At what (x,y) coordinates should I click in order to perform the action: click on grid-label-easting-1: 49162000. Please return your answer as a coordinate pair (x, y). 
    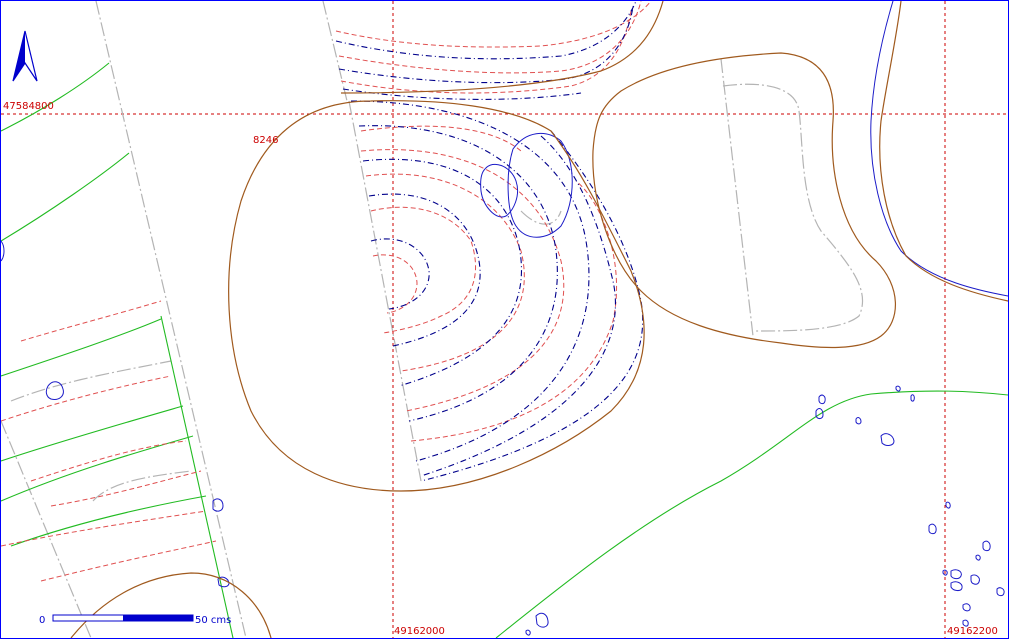
    Looking at the image, I should click on (419, 631).